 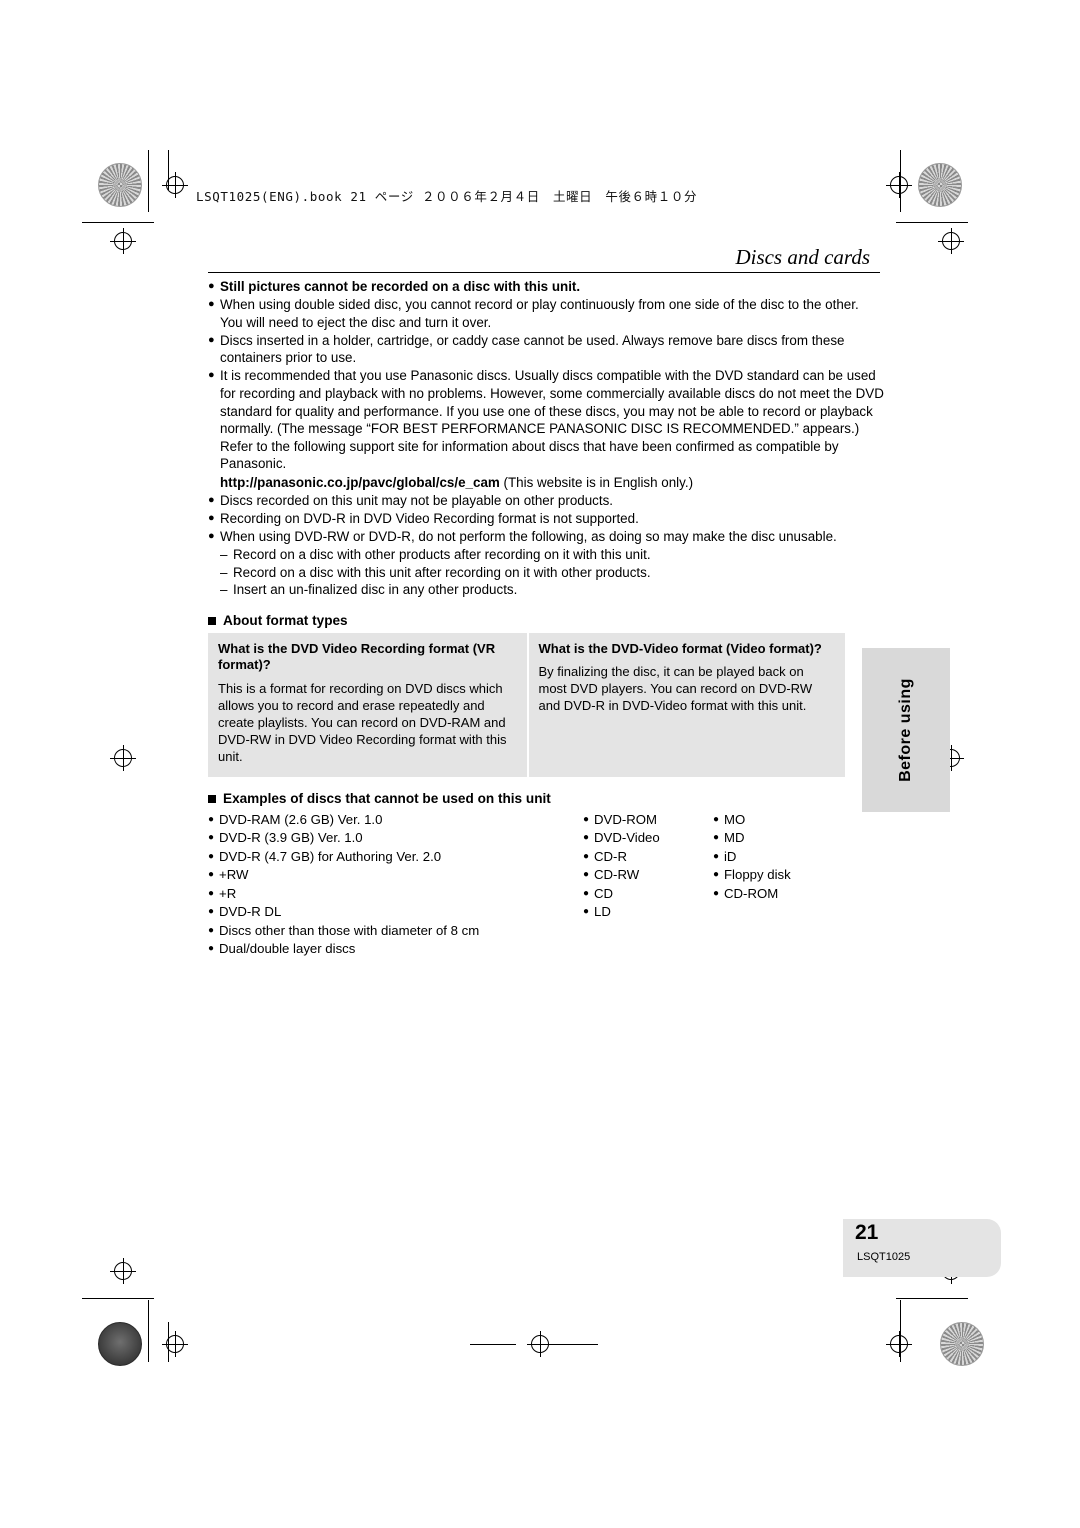 What do you see at coordinates (751, 893) in the screenshot?
I see `list-item-text: CD-ROM` at bounding box center [751, 893].